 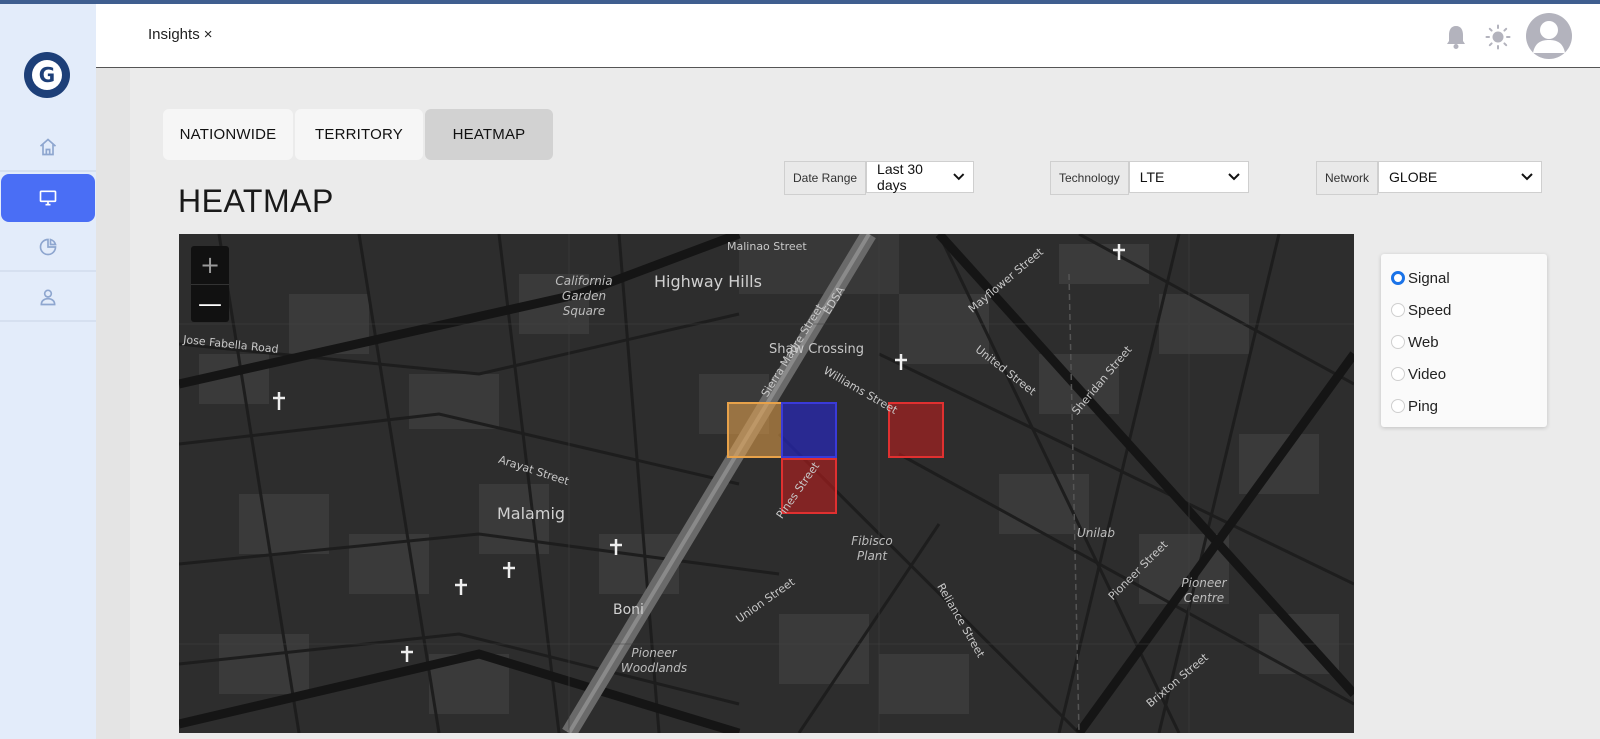 I want to click on map-label-malamig: Malamig, so click(x=531, y=513).